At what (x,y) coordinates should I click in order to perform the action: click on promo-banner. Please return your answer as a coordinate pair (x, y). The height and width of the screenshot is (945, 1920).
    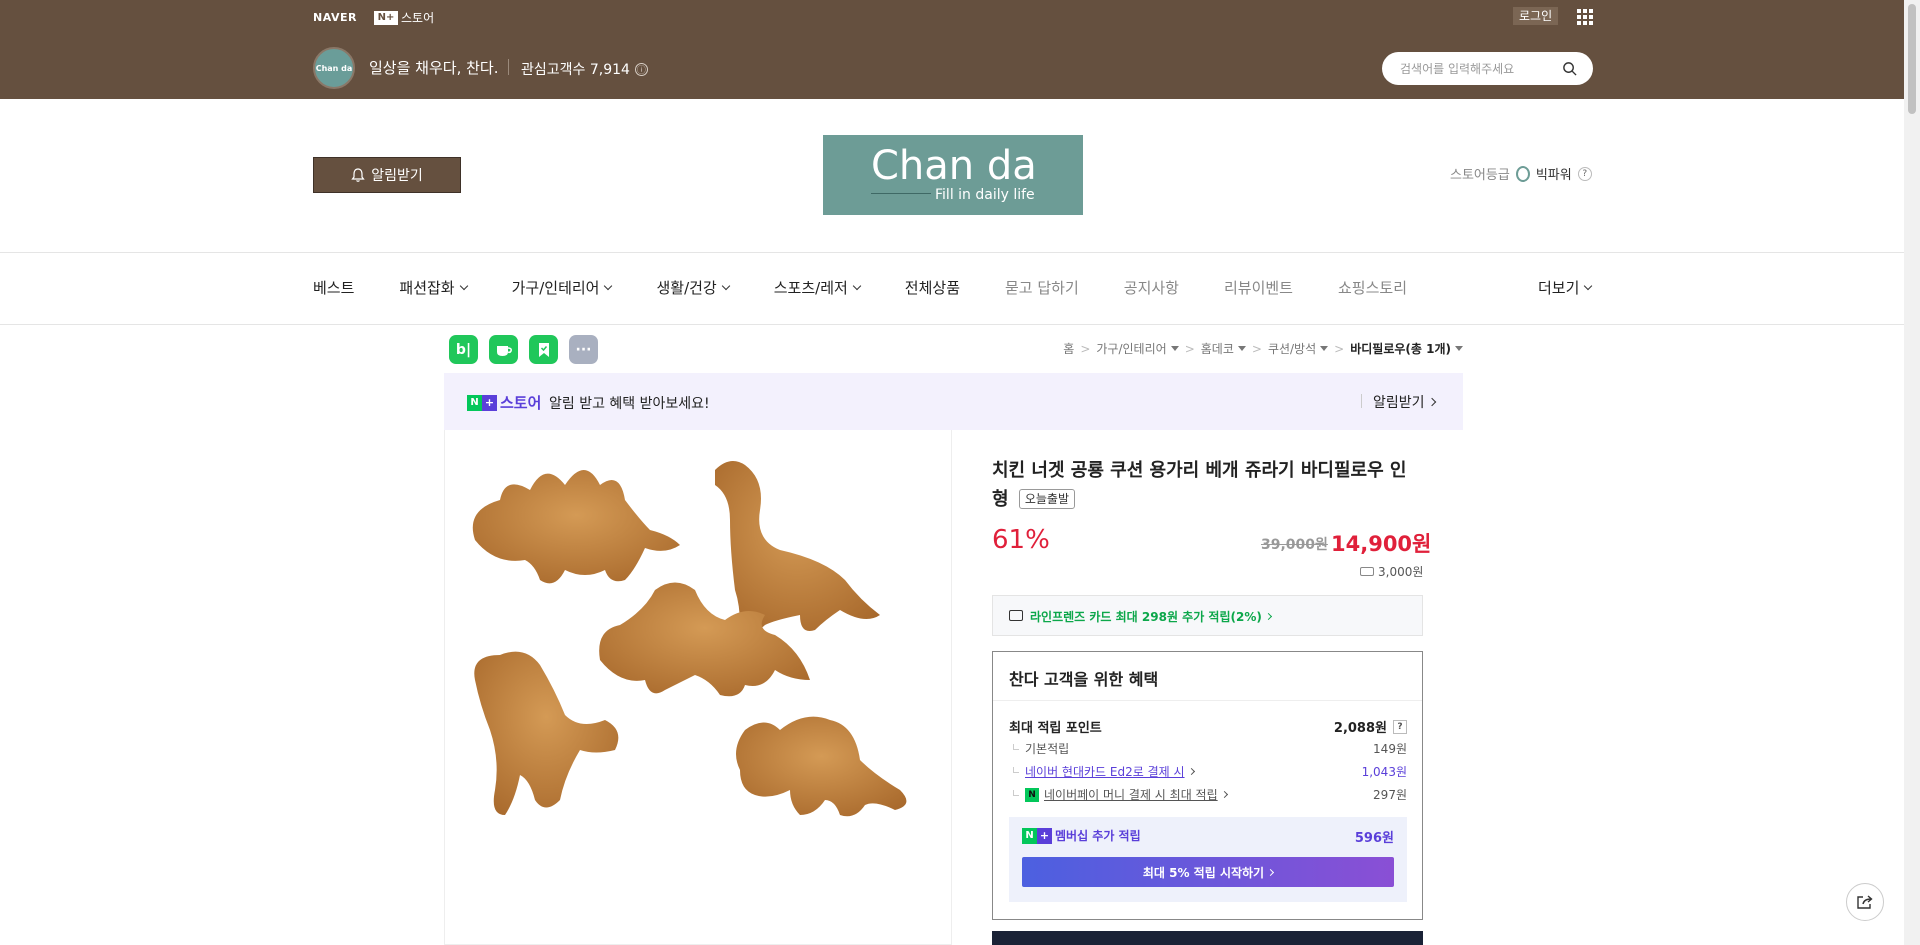
    Looking at the image, I should click on (1207, 938).